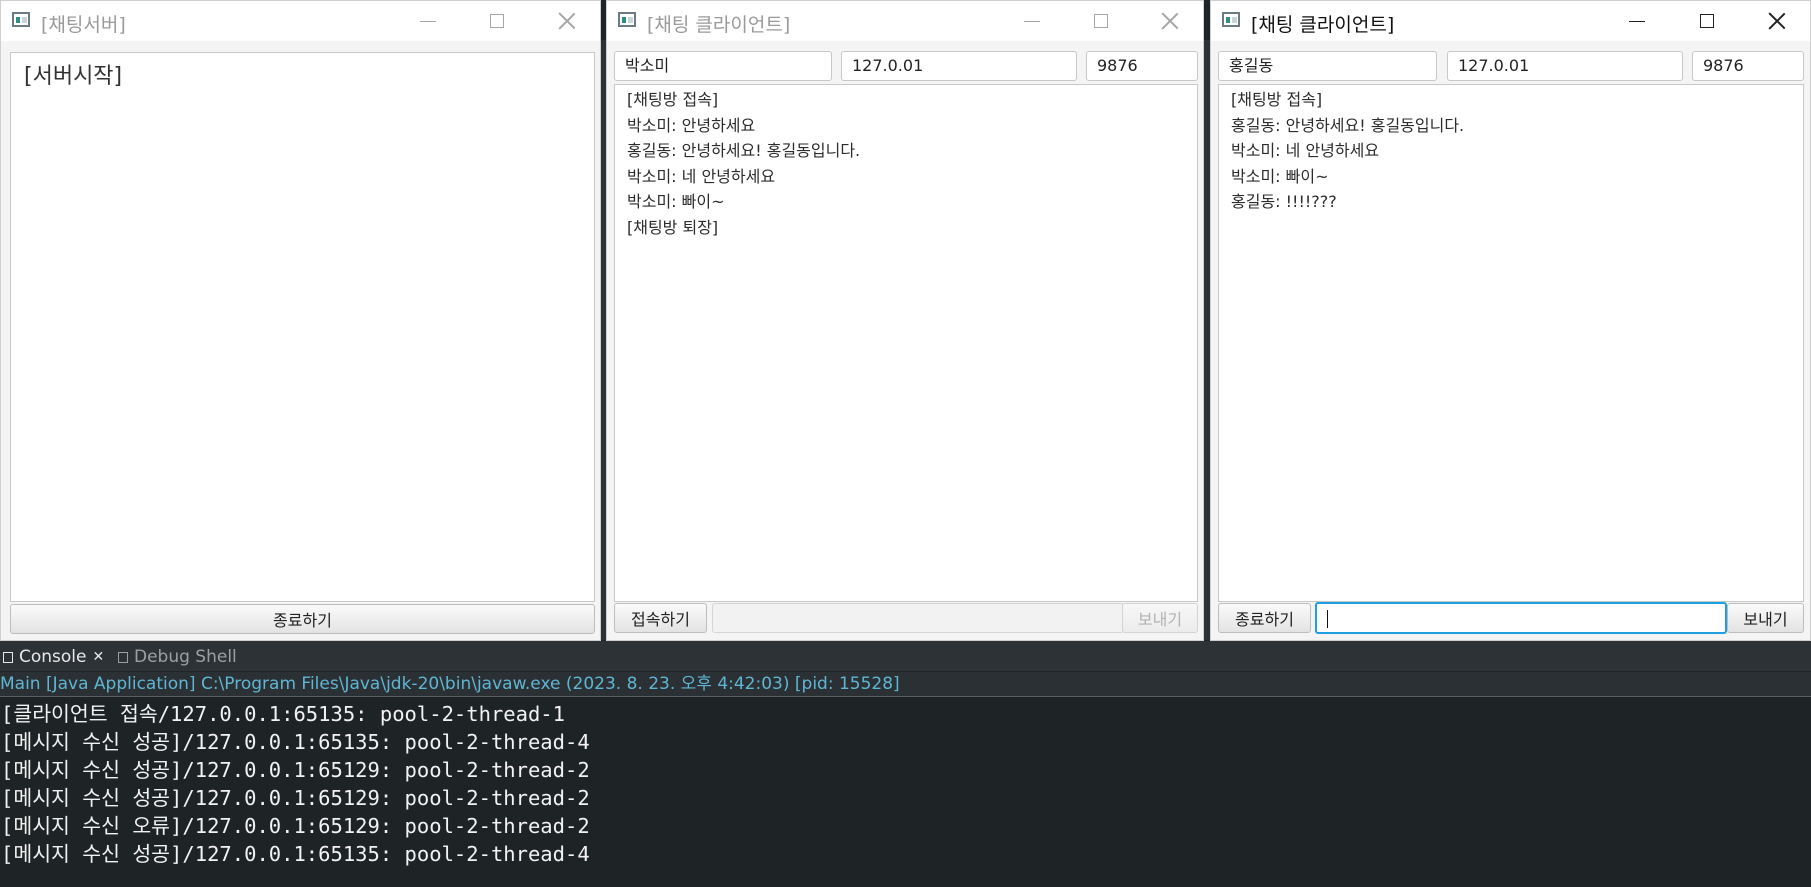 This screenshot has height=887, width=1811. Describe the element at coordinates (691, 125) in the screenshot. I see `chat-message: 박소미: 안녕하세요` at that location.